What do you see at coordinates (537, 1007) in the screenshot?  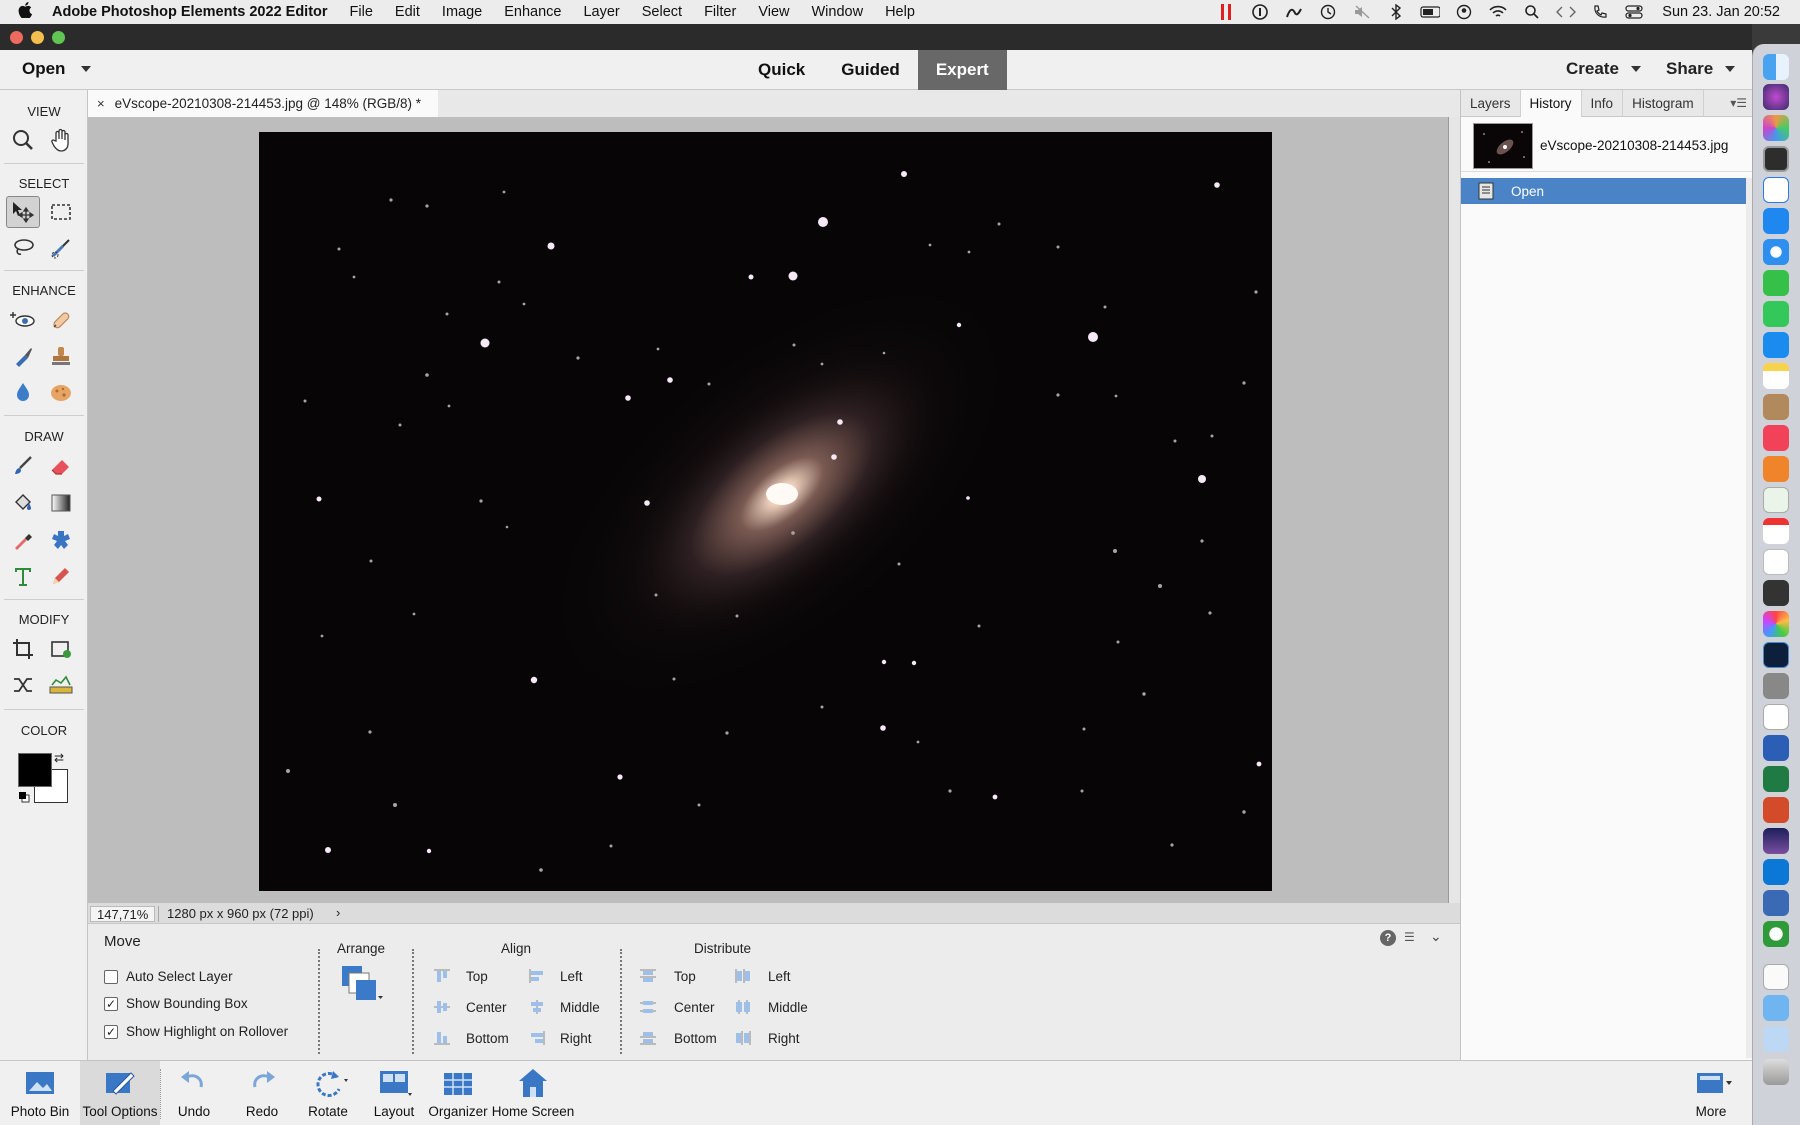 I see `align-middle-icon` at bounding box center [537, 1007].